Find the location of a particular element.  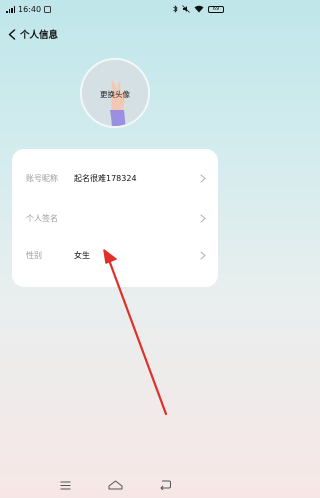

back-icon is located at coordinates (165, 485).